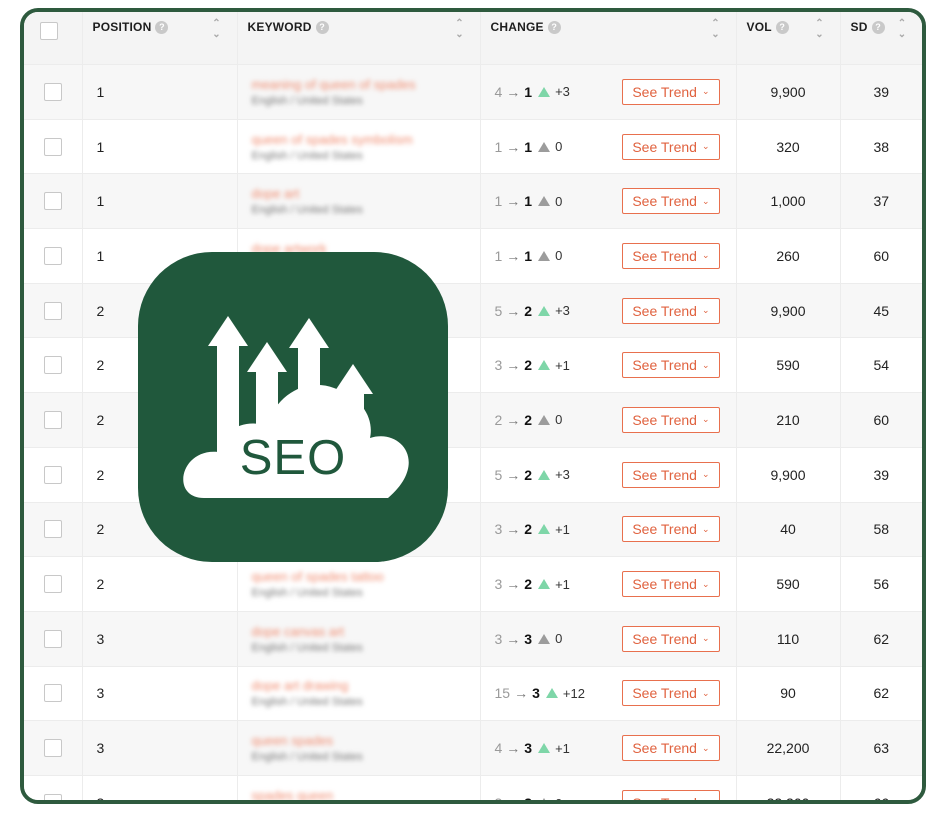 The width and height of the screenshot is (950, 816). What do you see at coordinates (881, 38) in the screenshot?
I see `column-header-sd: SD? ⌃ ⌄` at bounding box center [881, 38].